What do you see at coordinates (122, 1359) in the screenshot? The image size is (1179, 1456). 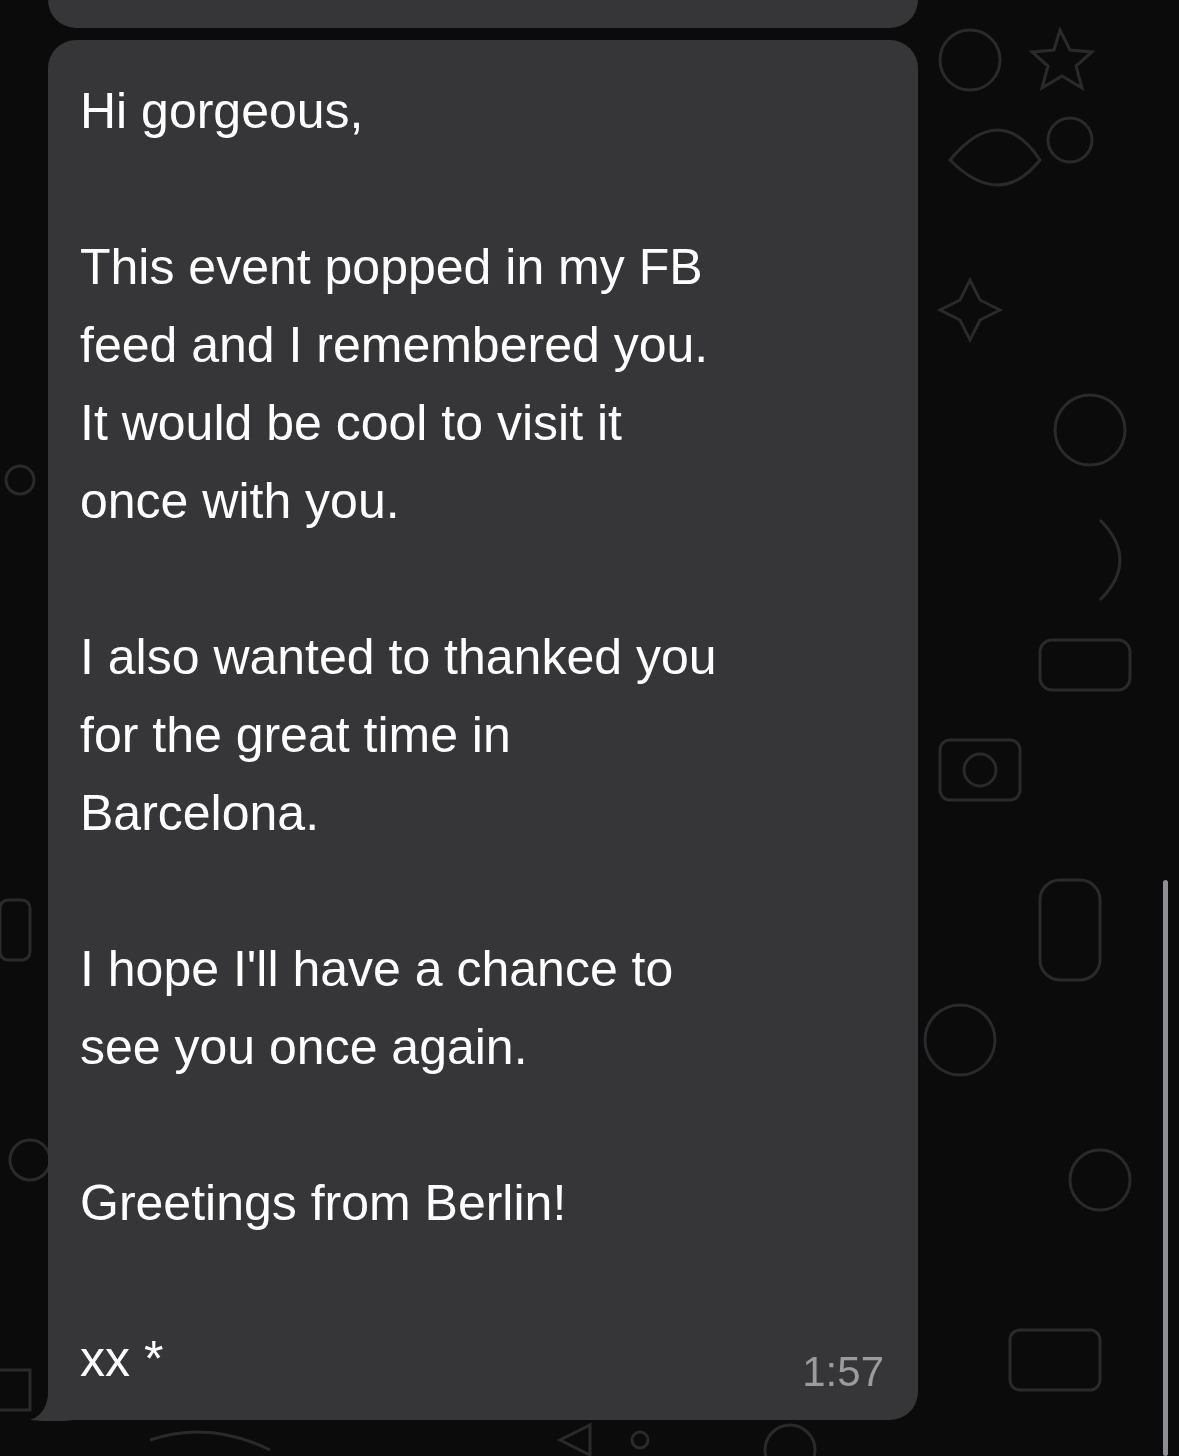 I see `message-text: xx *` at bounding box center [122, 1359].